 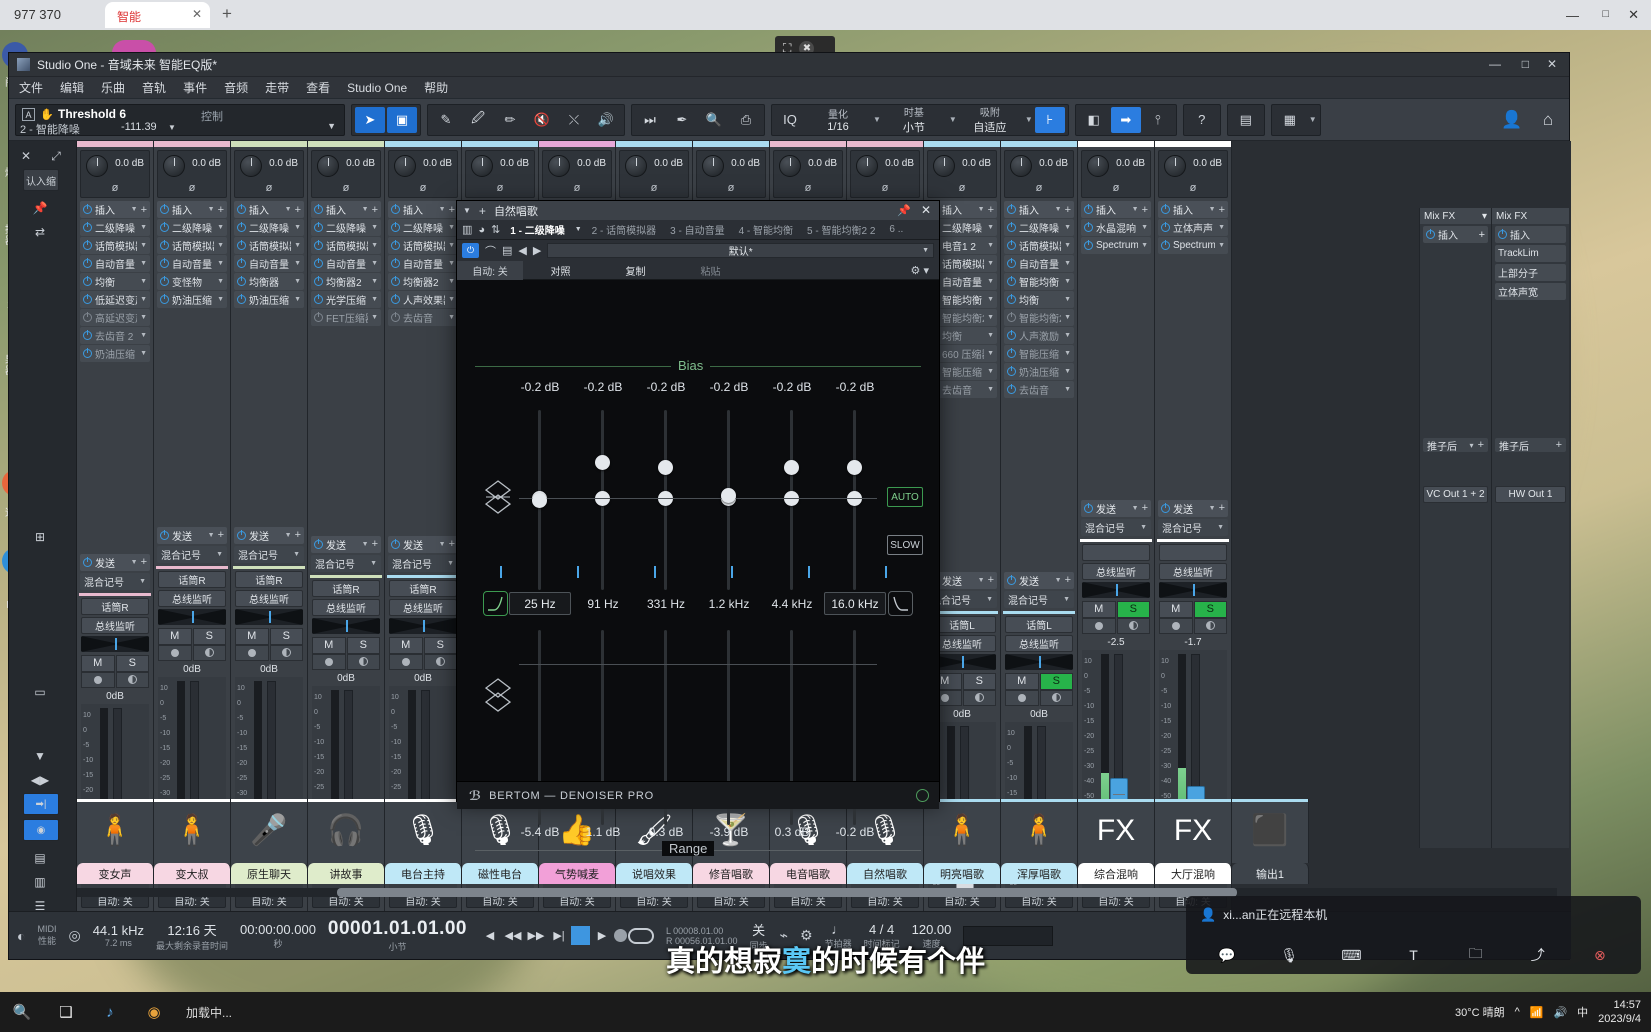 What do you see at coordinates (885, 873) in the screenshot?
I see `preset-label: 自然唱歌` at bounding box center [885, 873].